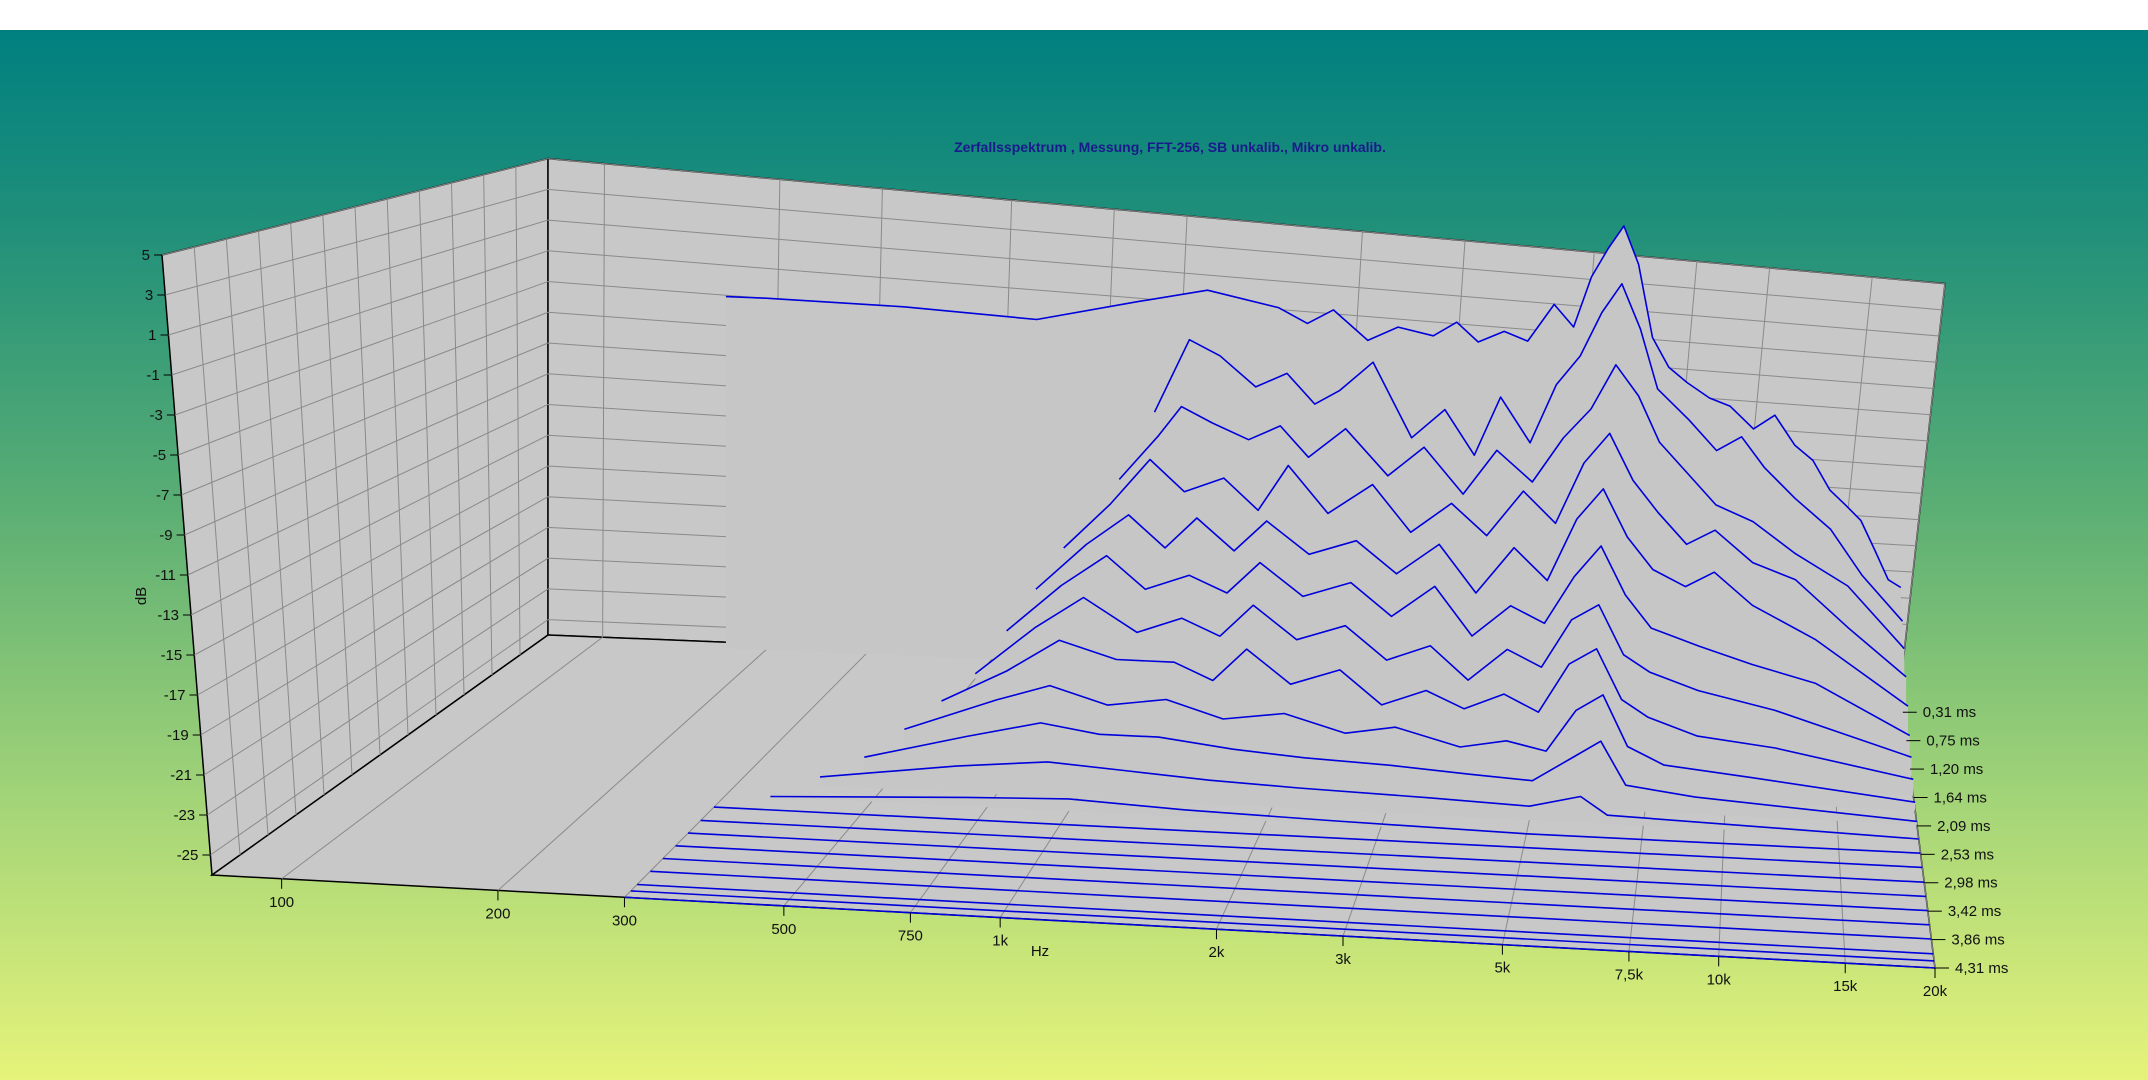  Describe the element at coordinates (1217, 952) in the screenshot. I see `x-tick-label: 2k` at that location.